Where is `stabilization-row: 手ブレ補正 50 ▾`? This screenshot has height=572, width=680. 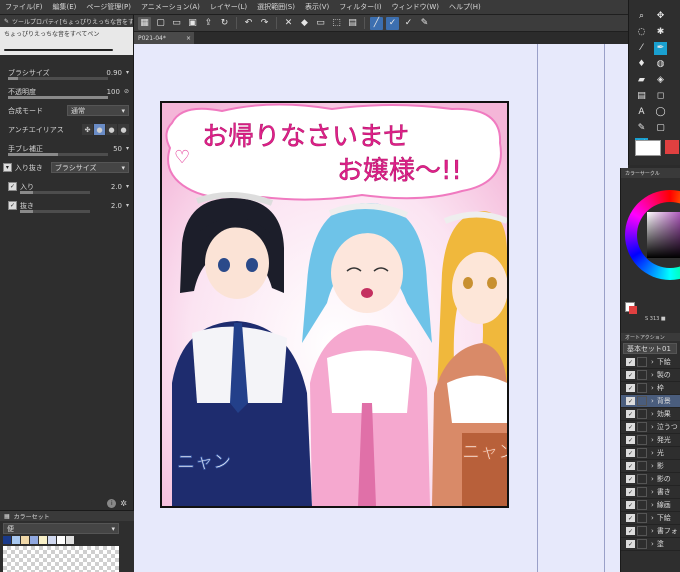
stabilization-row: 手ブレ補正 50 ▾ is located at coordinates (66, 148).